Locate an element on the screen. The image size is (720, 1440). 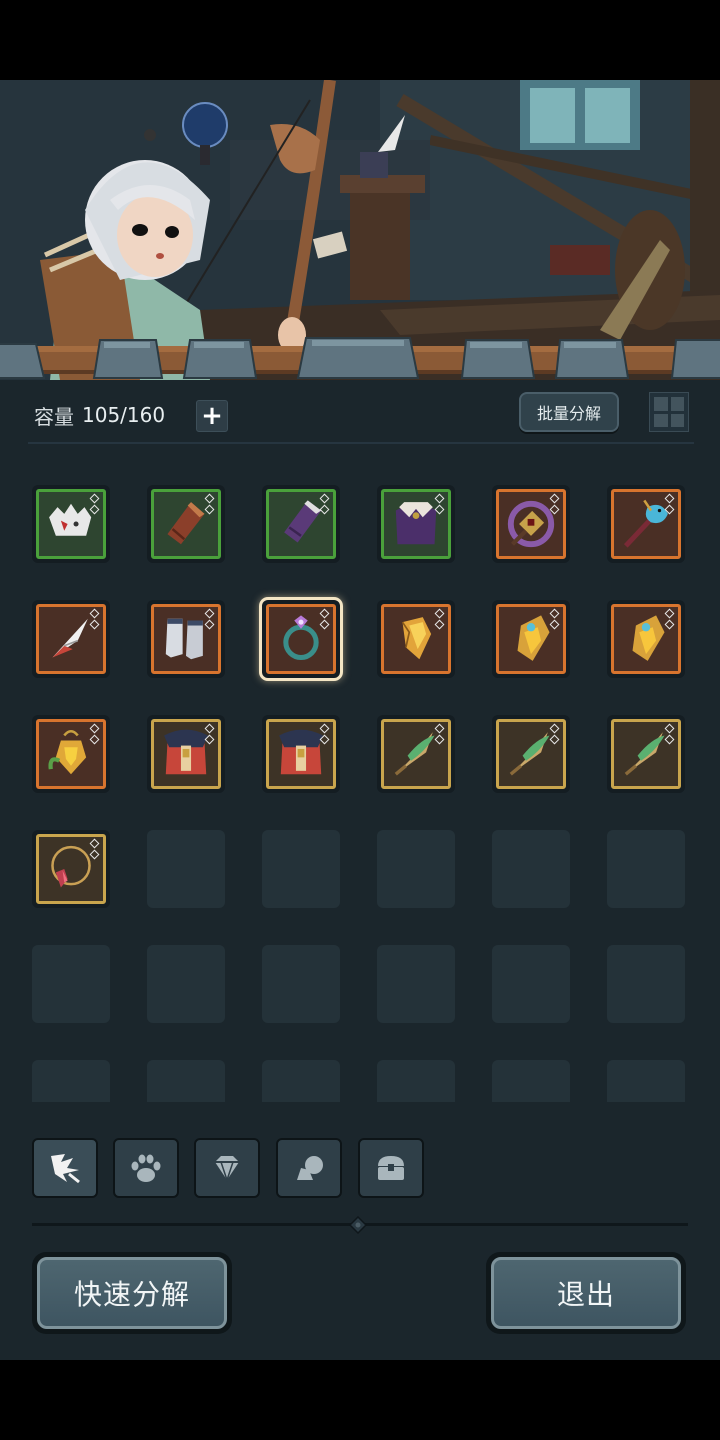
quick-decompose-label: 快速分解 is located at coordinates (132, 1293).